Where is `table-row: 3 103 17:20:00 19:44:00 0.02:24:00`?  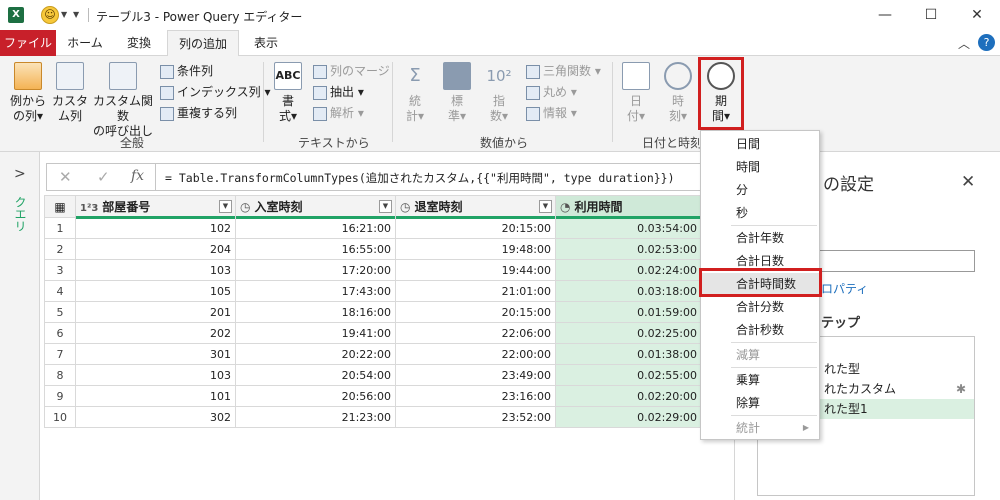 table-row: 3 103 17:20:00 19:44:00 0.02:24:00 is located at coordinates (373, 270).